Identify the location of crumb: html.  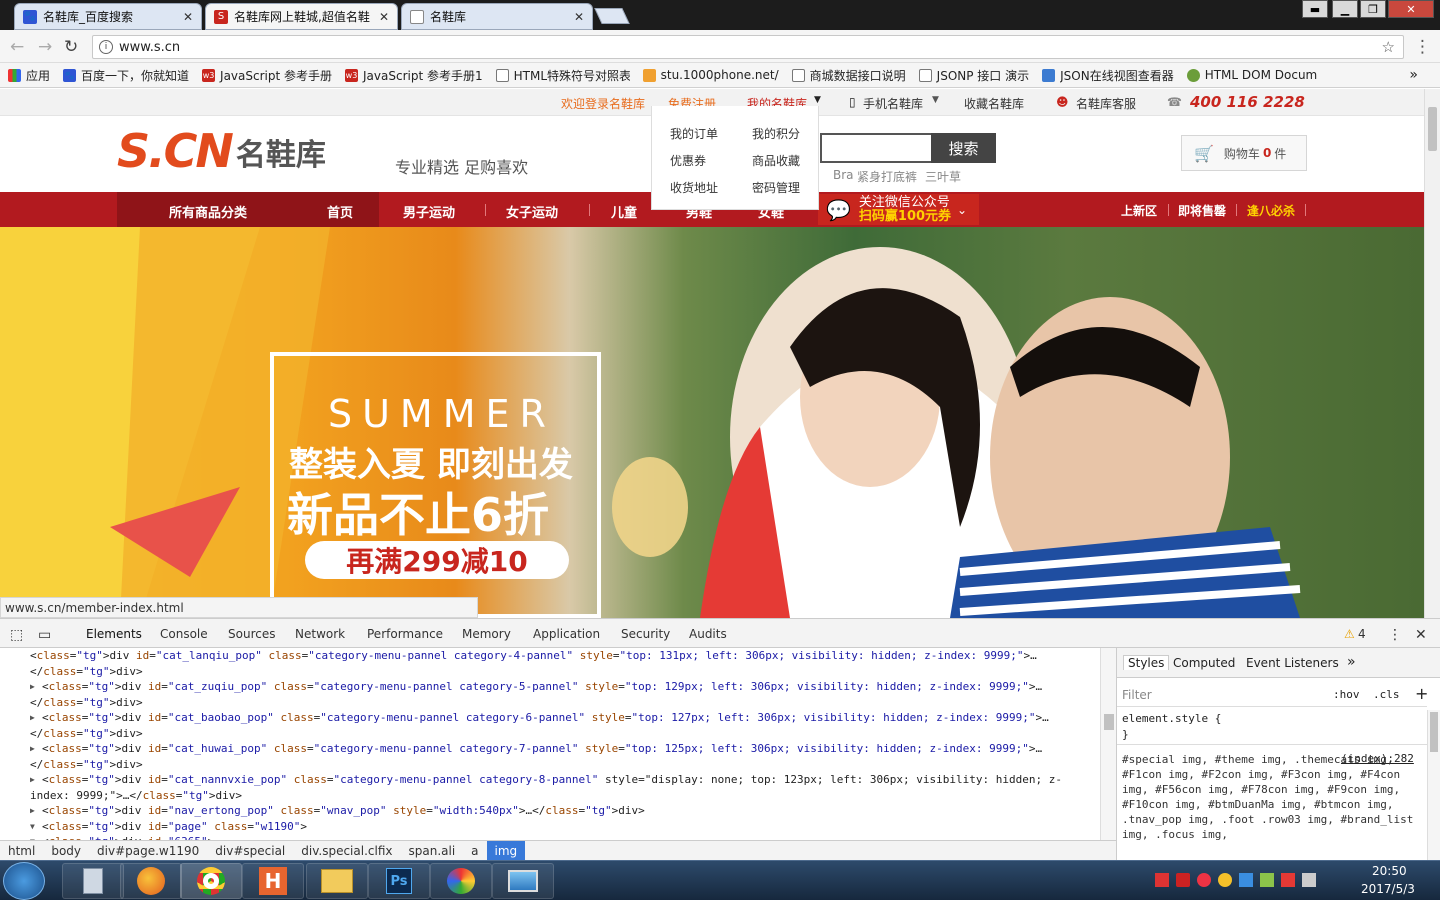
(21, 851).